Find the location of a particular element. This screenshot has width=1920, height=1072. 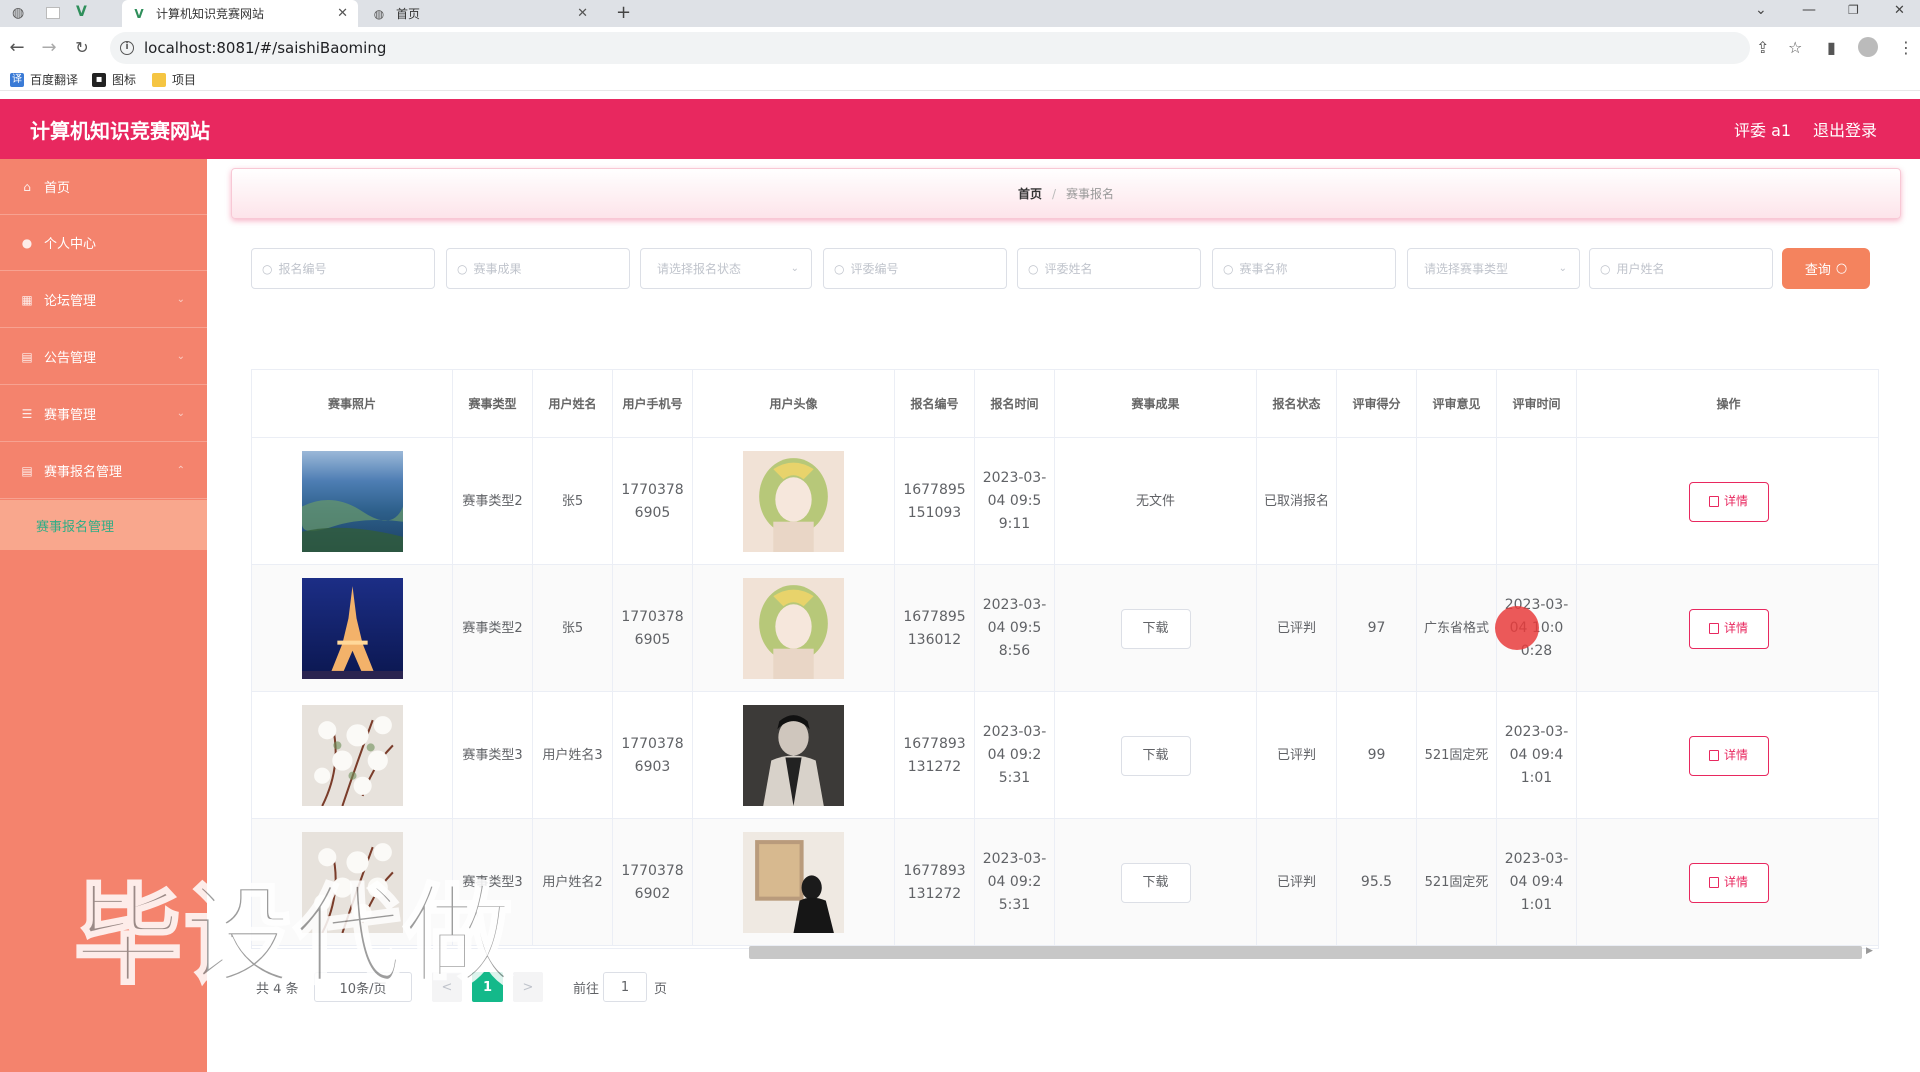

judge-code-input: ○ 评委编号 is located at coordinates (915, 268).